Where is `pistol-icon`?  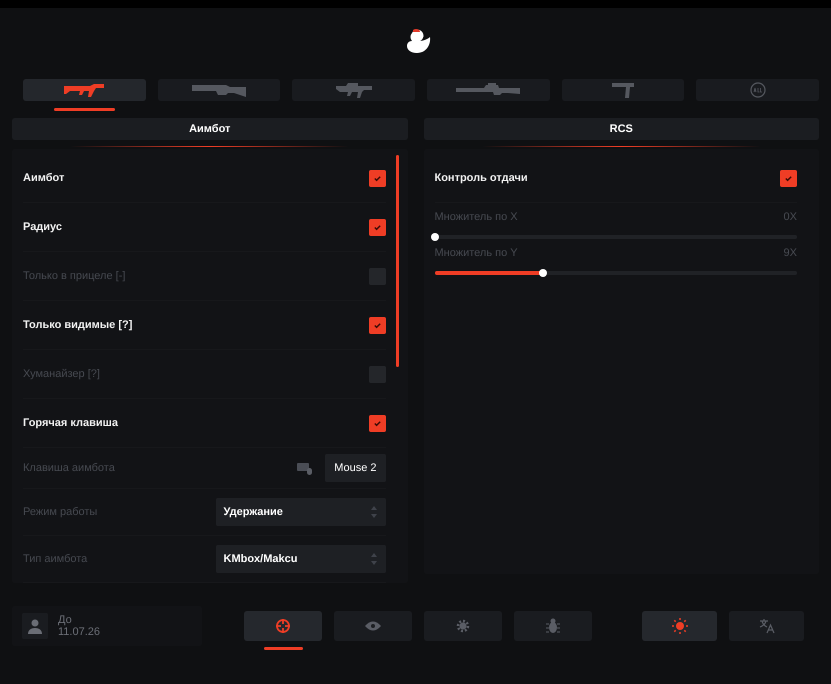 pistol-icon is located at coordinates (623, 90).